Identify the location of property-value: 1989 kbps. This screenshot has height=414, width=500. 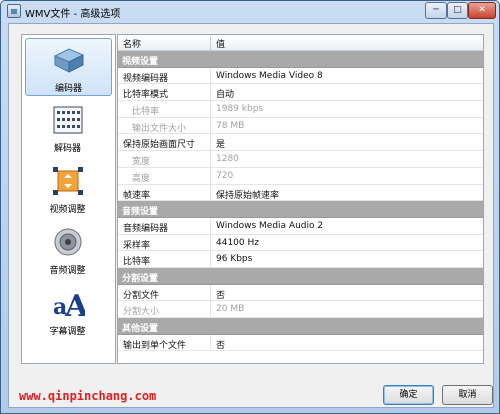
(239, 109).